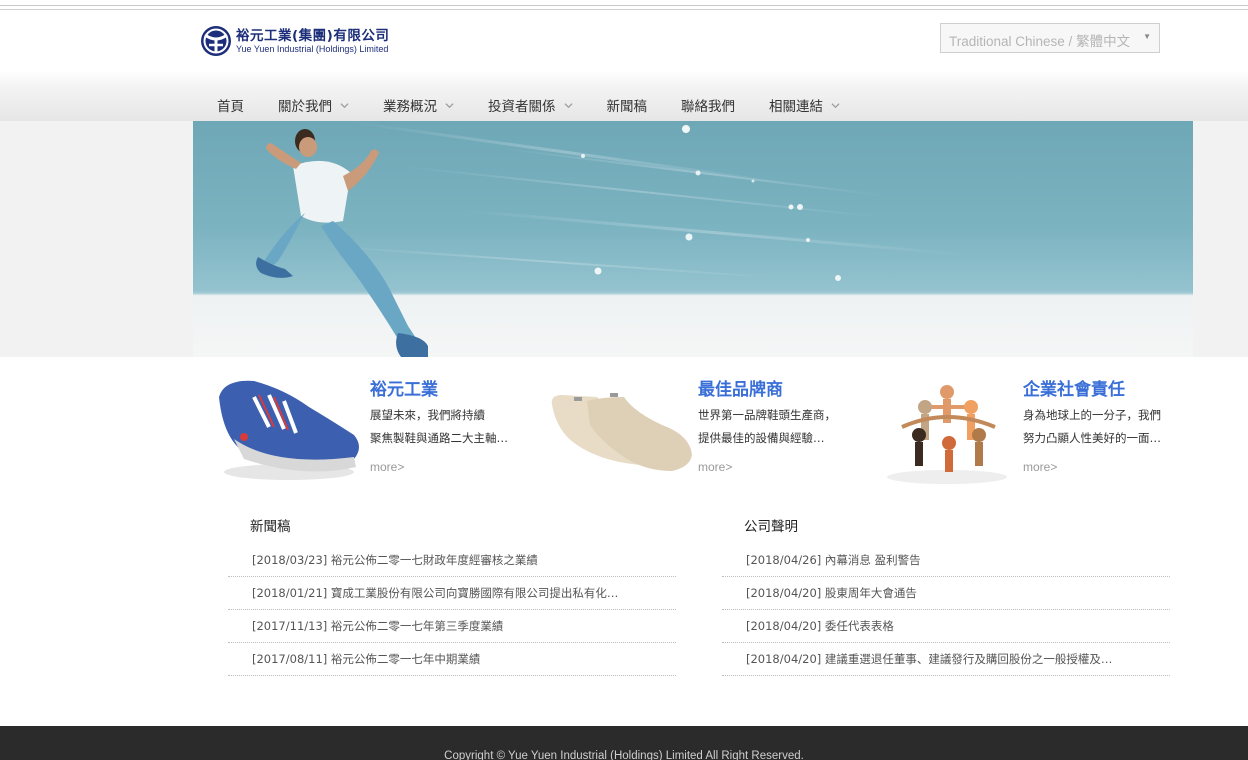 The height and width of the screenshot is (760, 1248). I want to click on yue-yuen-logo-icon, so click(216, 41).